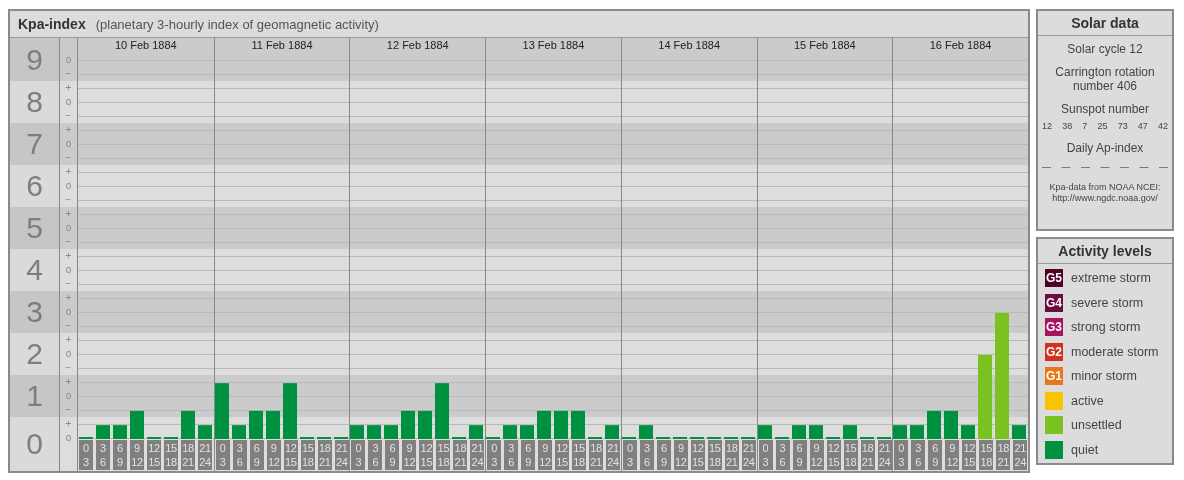  What do you see at coordinates (1054, 351) in the screenshot?
I see `level-badge: G2` at bounding box center [1054, 351].